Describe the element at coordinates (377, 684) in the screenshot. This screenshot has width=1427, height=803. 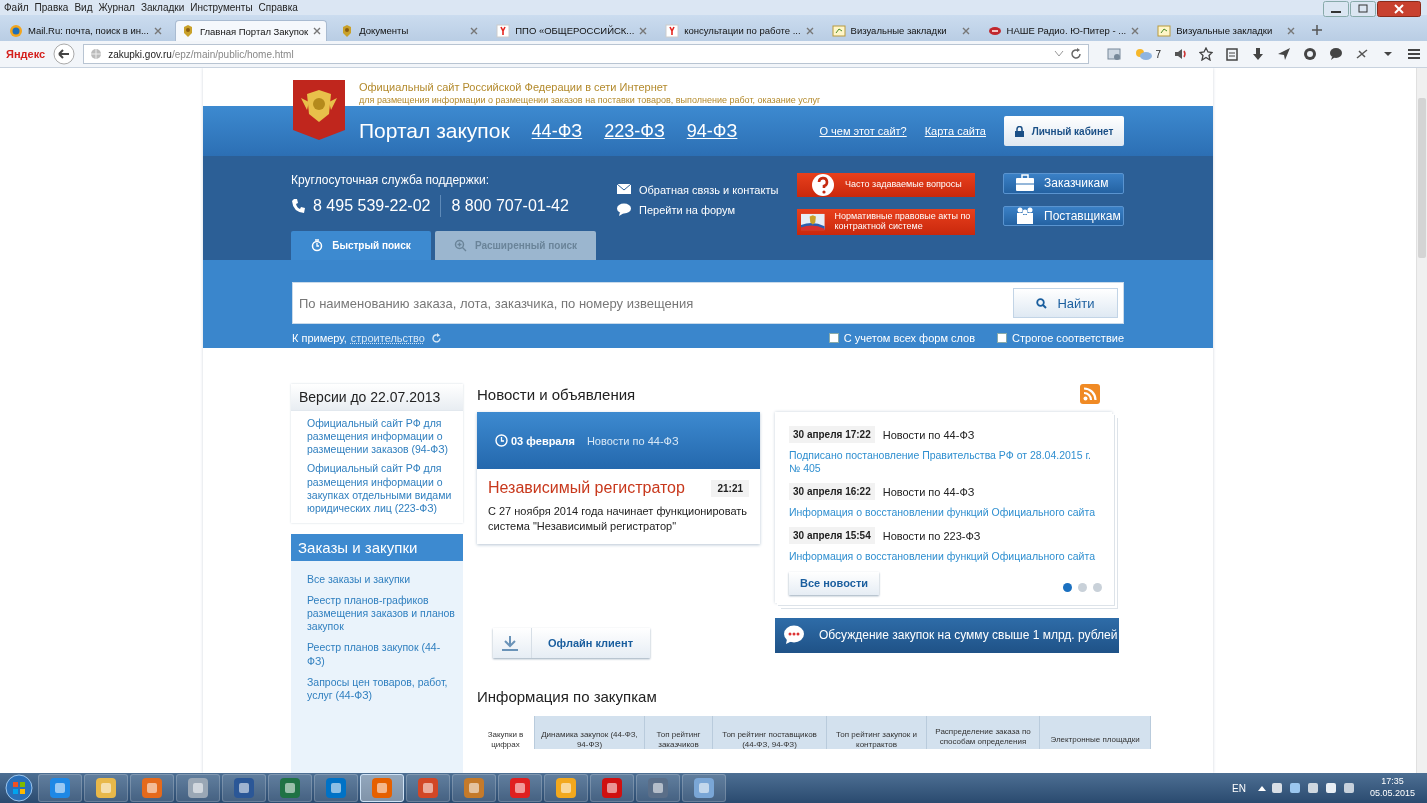
I see `sidebar-link: Запросы цен товаров, работ, услуг (44-ФЗ)` at that location.